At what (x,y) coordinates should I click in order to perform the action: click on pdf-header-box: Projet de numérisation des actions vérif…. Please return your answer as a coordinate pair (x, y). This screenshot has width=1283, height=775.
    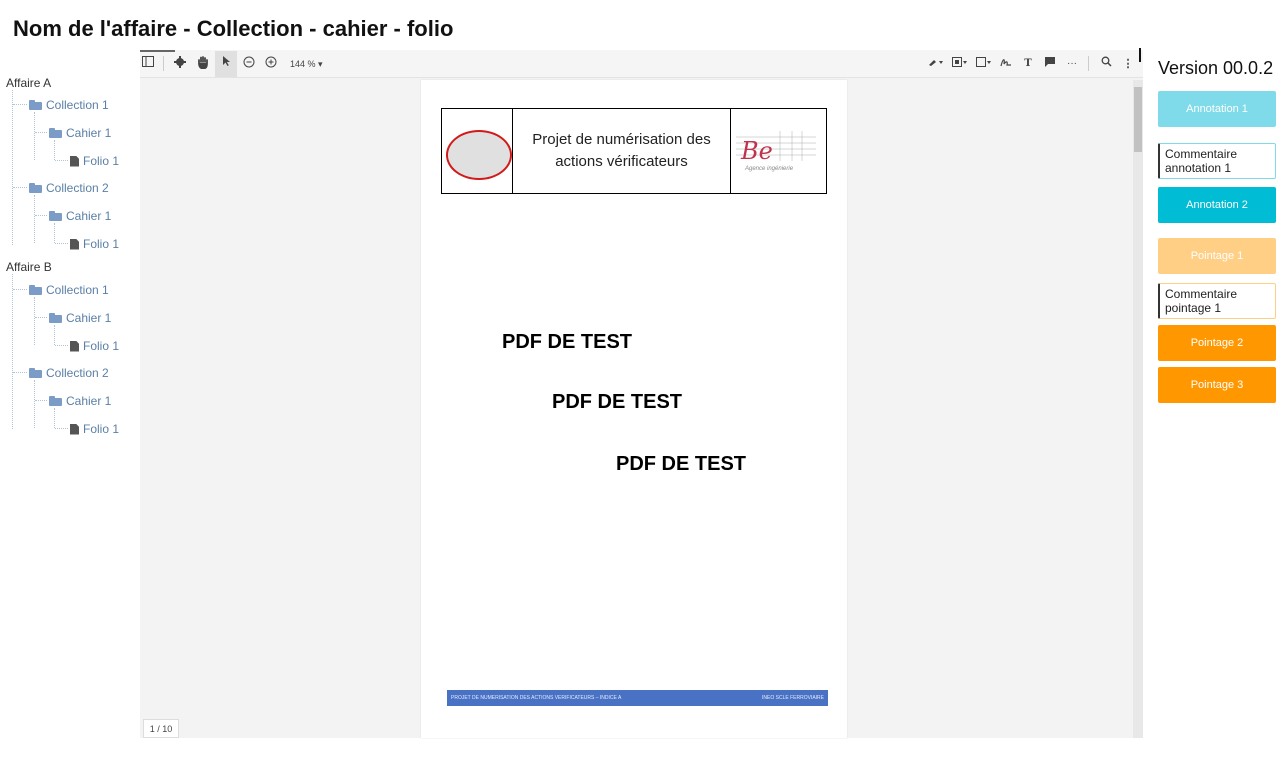
    Looking at the image, I should click on (634, 151).